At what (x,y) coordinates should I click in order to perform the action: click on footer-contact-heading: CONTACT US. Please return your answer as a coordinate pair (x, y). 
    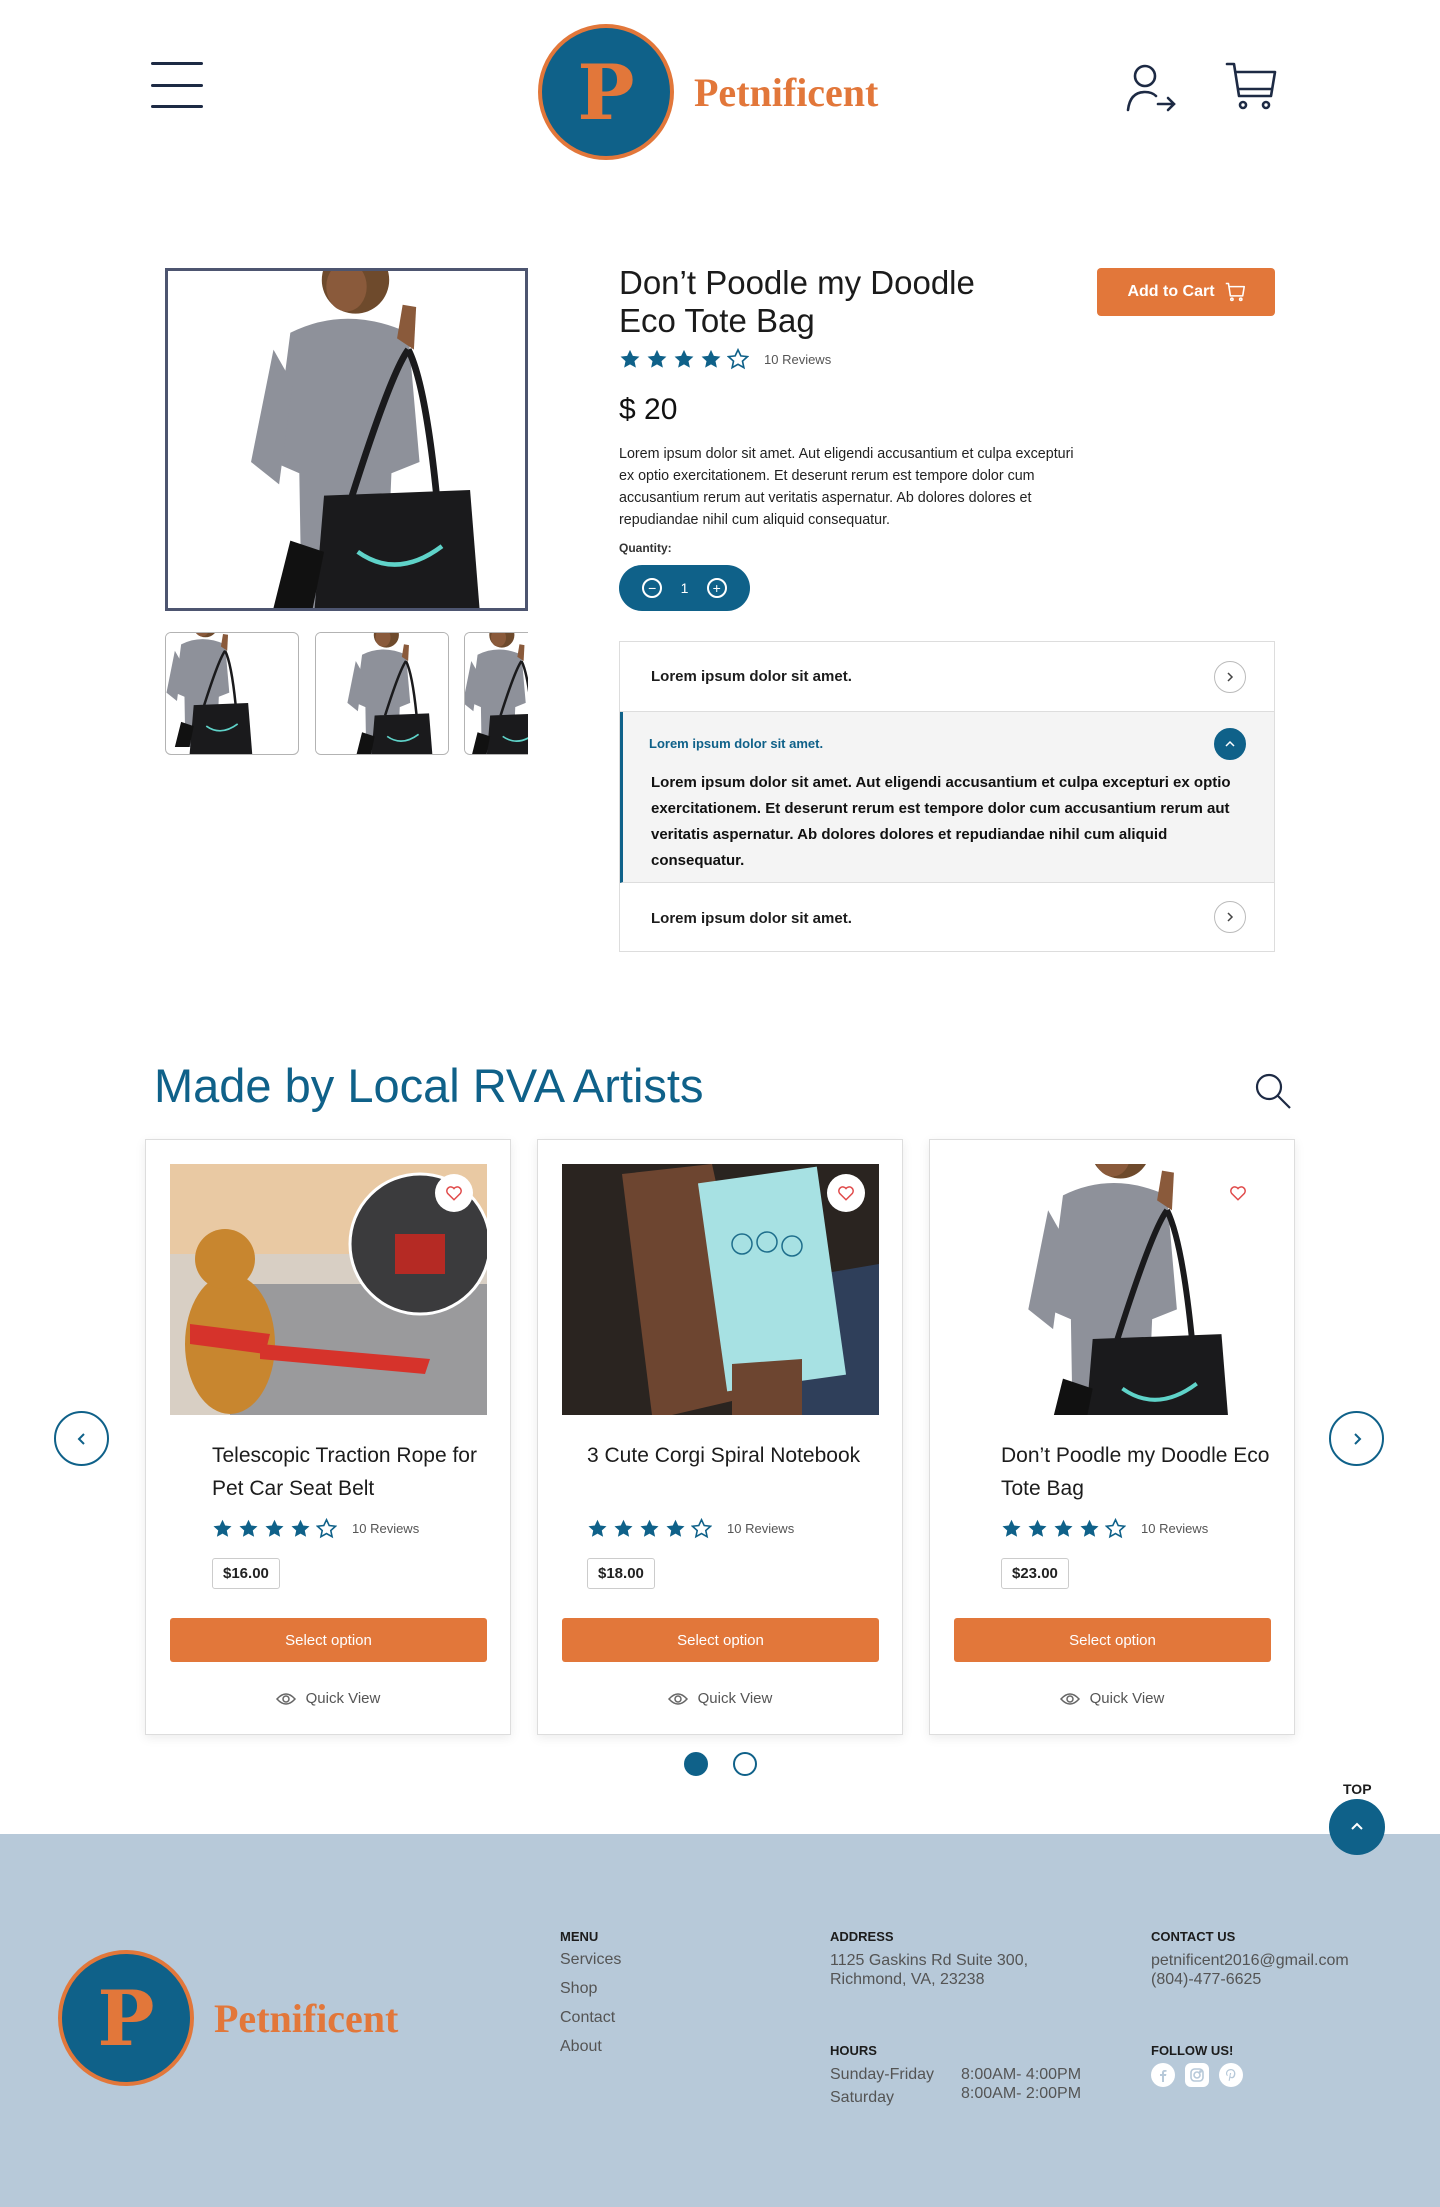
    Looking at the image, I should click on (1193, 1936).